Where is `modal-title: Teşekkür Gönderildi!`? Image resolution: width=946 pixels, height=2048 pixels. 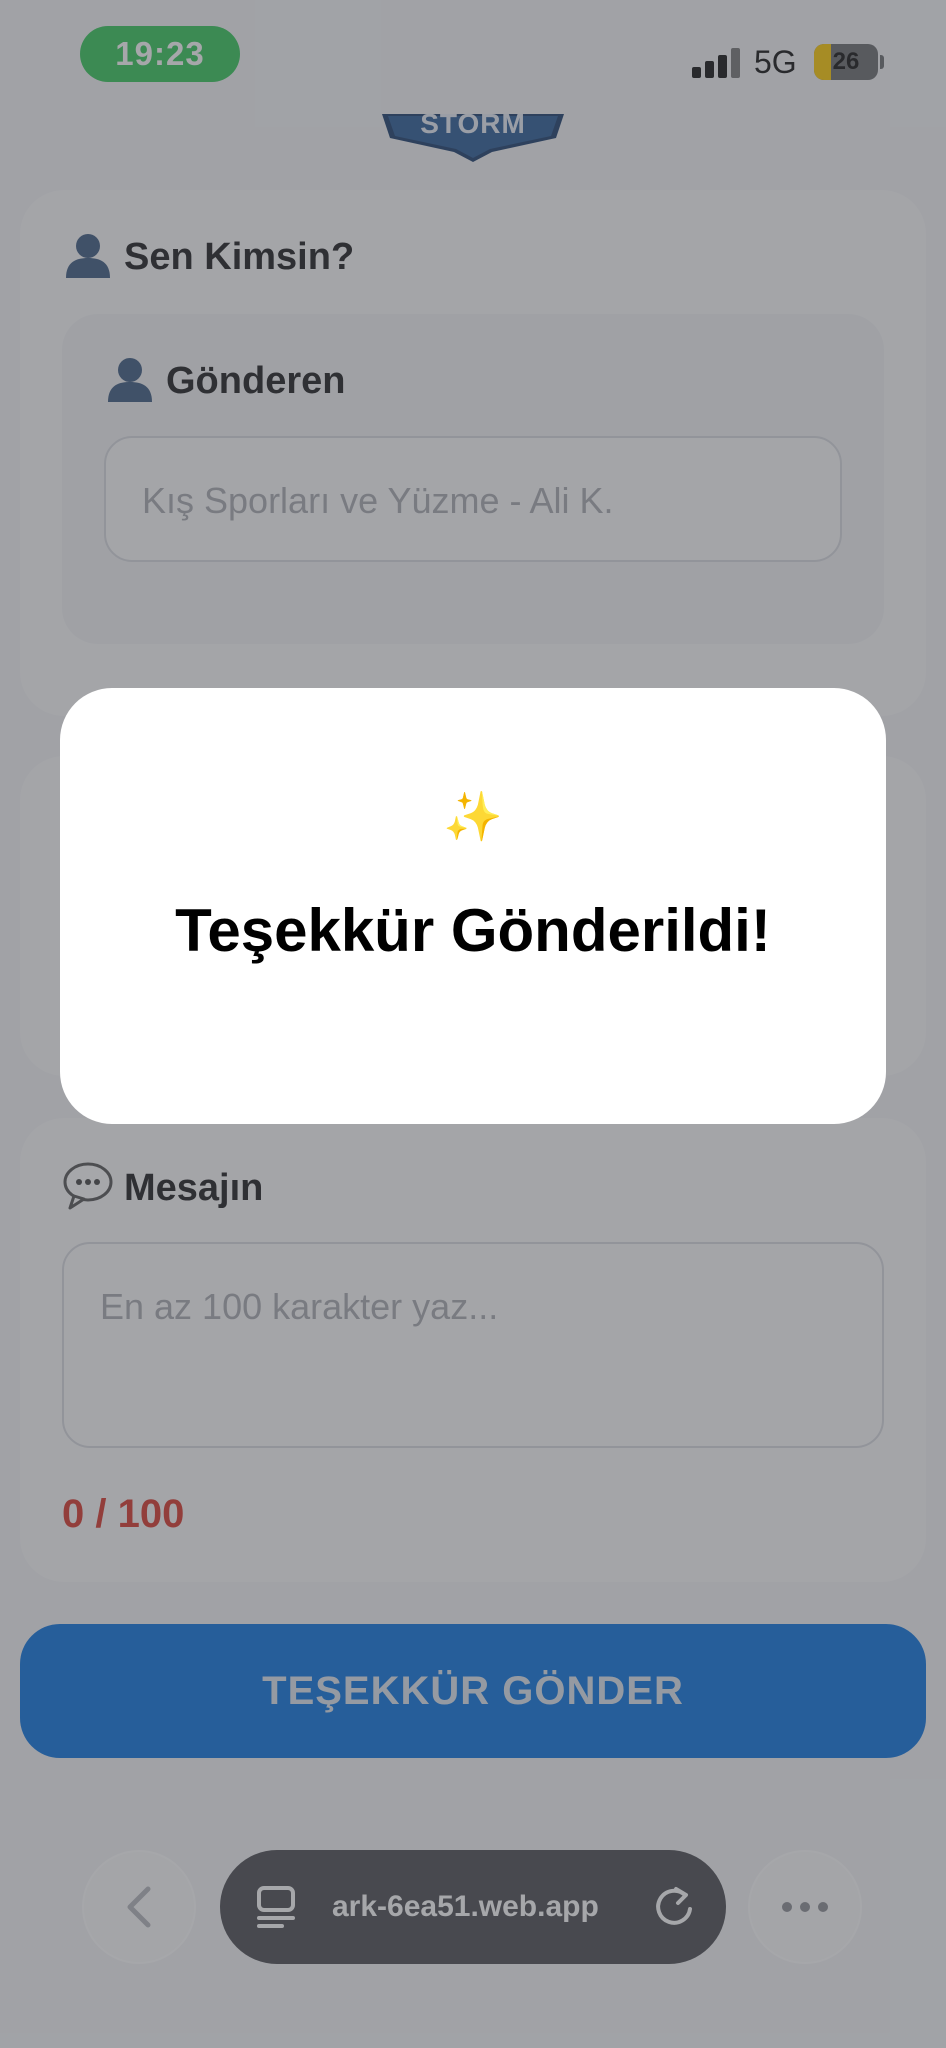 modal-title: Teşekkür Gönderildi! is located at coordinates (473, 930).